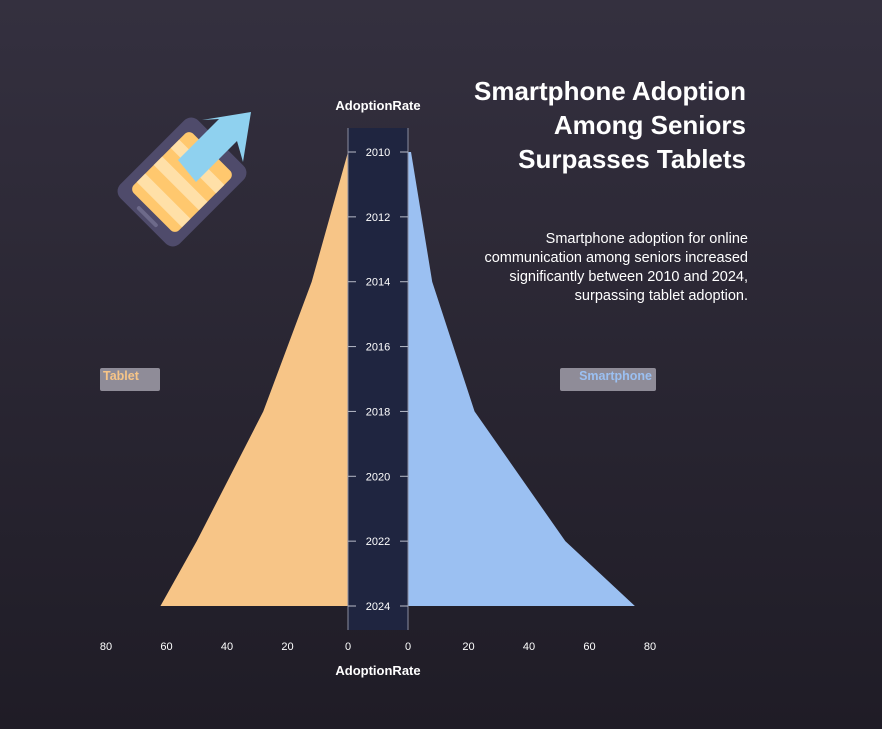  Describe the element at coordinates (378, 283) in the screenshot. I see `y-tick-label: 2014` at that location.